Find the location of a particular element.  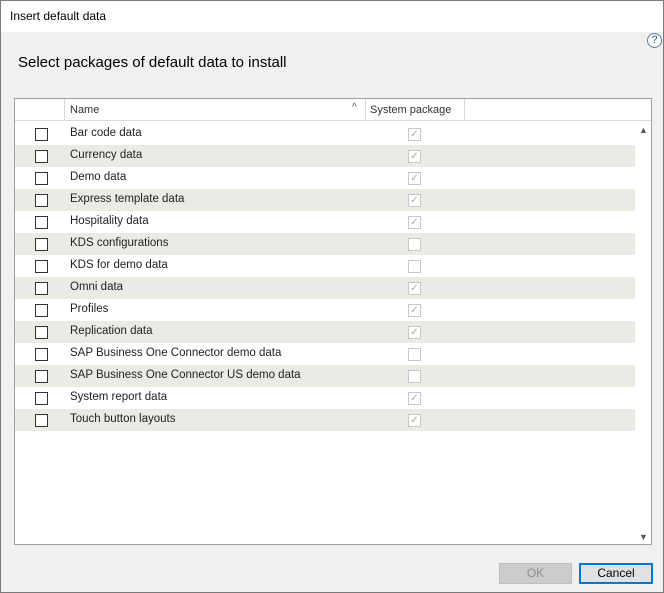

package-name: Profiles is located at coordinates (89, 309).